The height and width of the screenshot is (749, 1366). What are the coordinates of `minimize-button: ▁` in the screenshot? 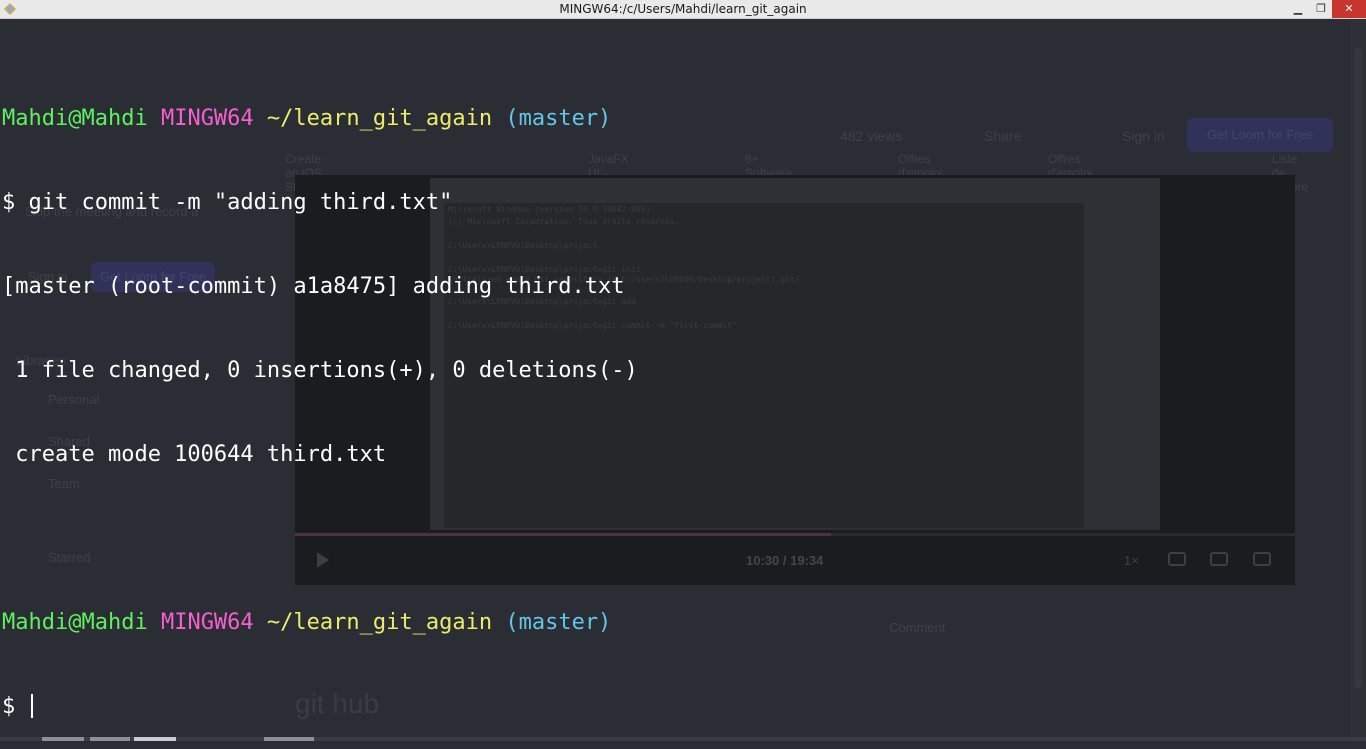 It's located at (1298, 9).